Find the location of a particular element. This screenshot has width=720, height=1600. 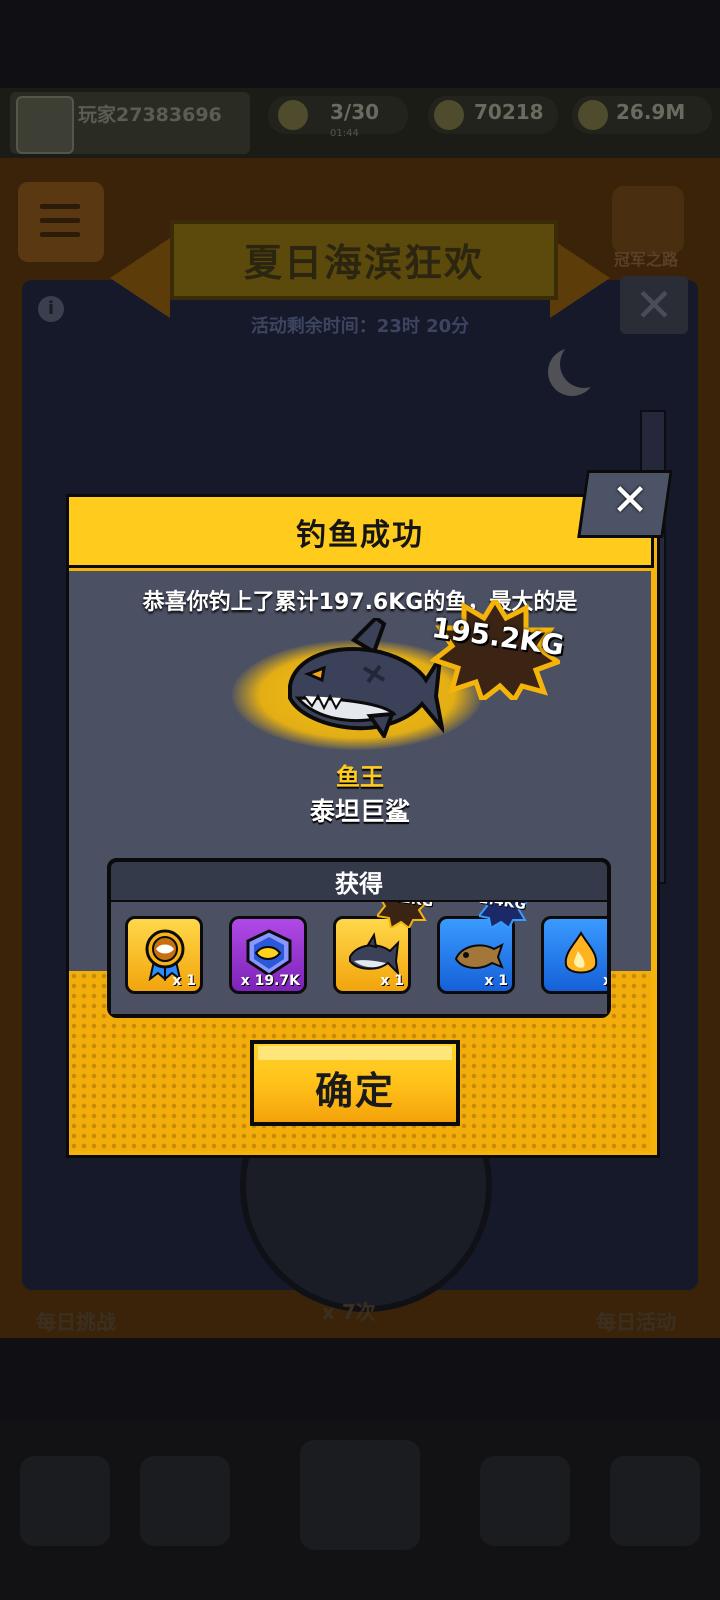

confirm-label: 确定 is located at coordinates (355, 1087).